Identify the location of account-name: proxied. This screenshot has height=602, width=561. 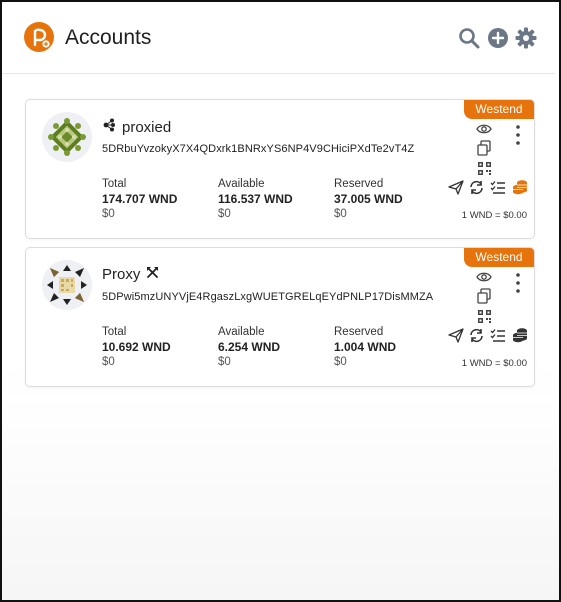
(136, 127).